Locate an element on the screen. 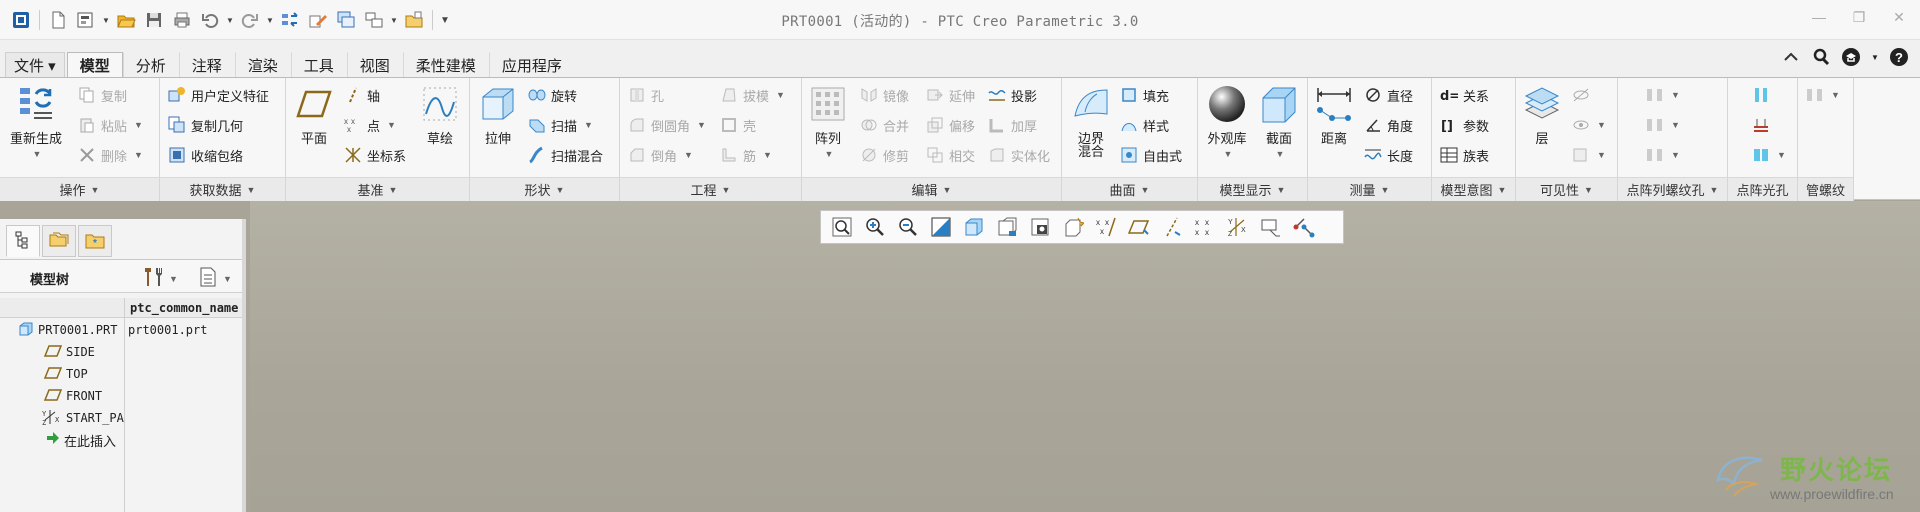 This screenshot has height=512, width=1920. status-button: ▼ is located at coordinates (1589, 155).